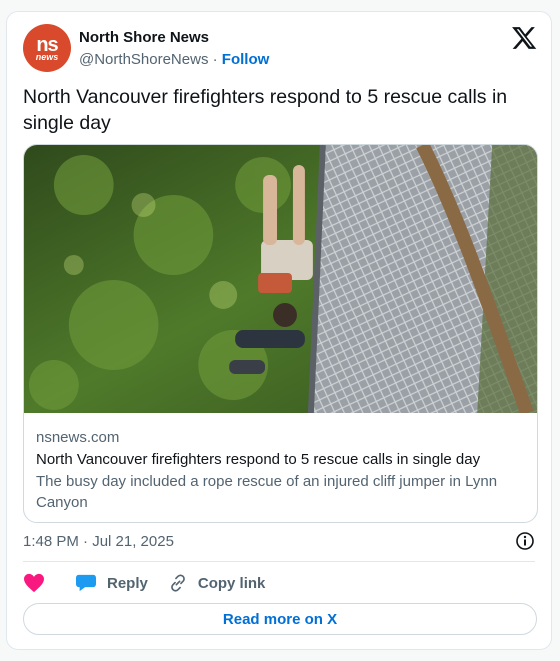  I want to click on link-domain: nsnews.com, so click(78, 437).